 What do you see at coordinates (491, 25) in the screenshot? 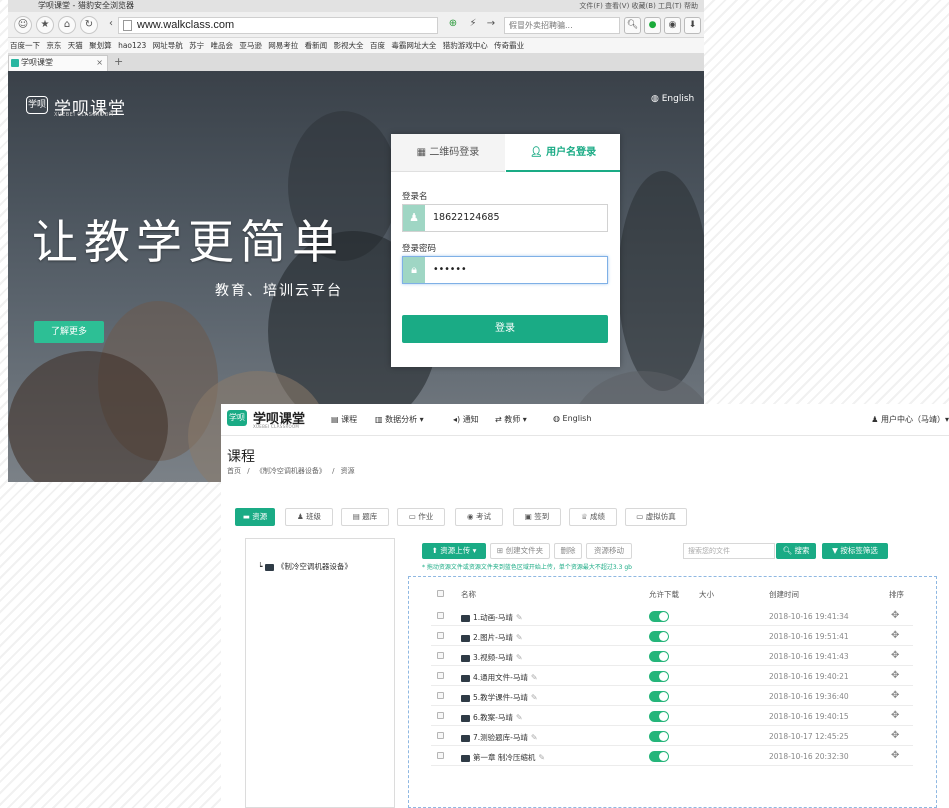
I see `forward-icon: →` at bounding box center [491, 25].